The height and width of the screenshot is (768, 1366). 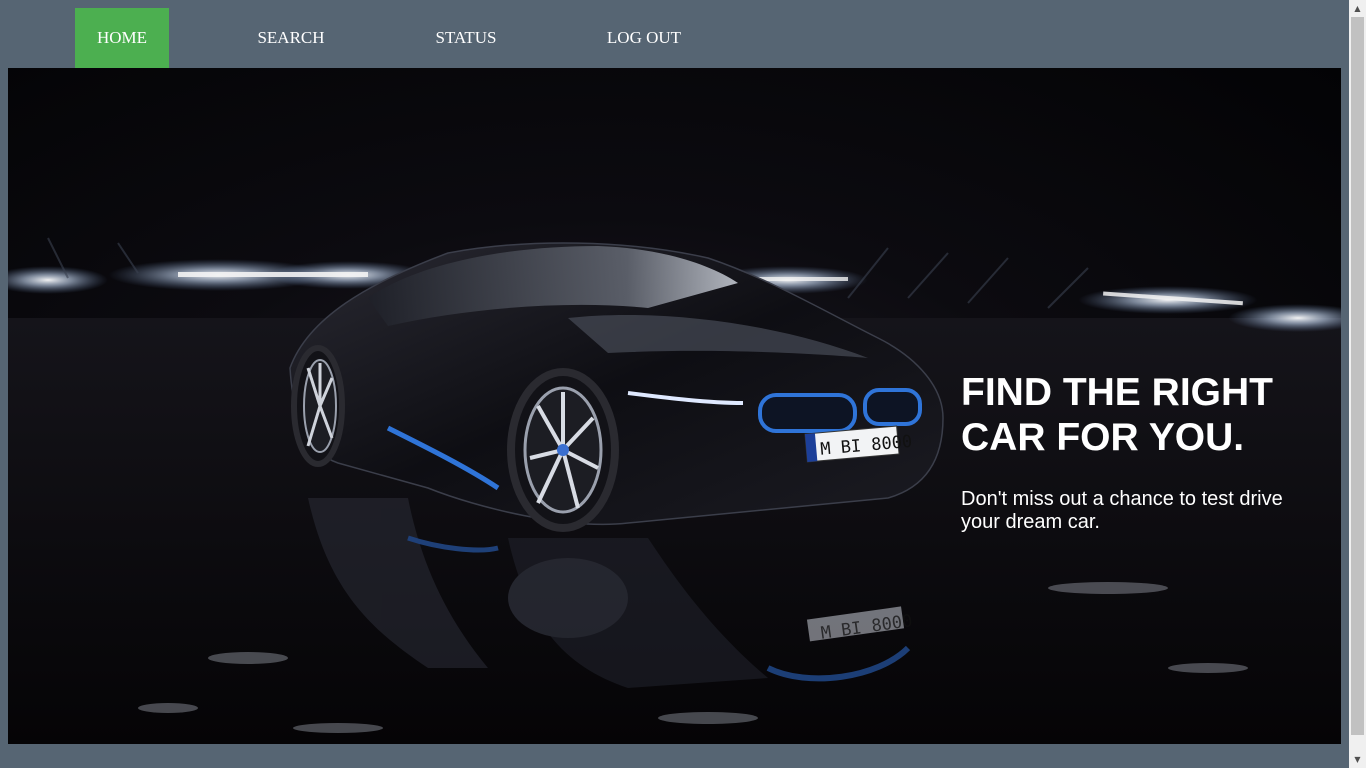 I want to click on nav-logout-link: LOG OUT, so click(x=644, y=38).